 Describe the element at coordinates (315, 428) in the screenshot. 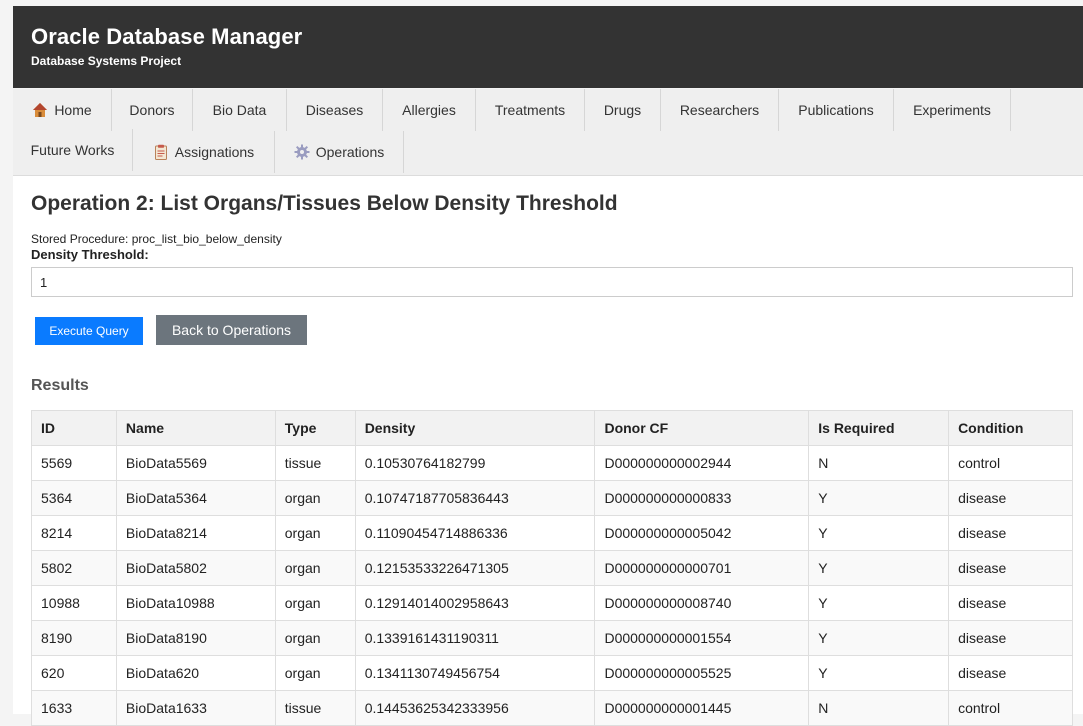

I see `column-header-type: Type` at that location.